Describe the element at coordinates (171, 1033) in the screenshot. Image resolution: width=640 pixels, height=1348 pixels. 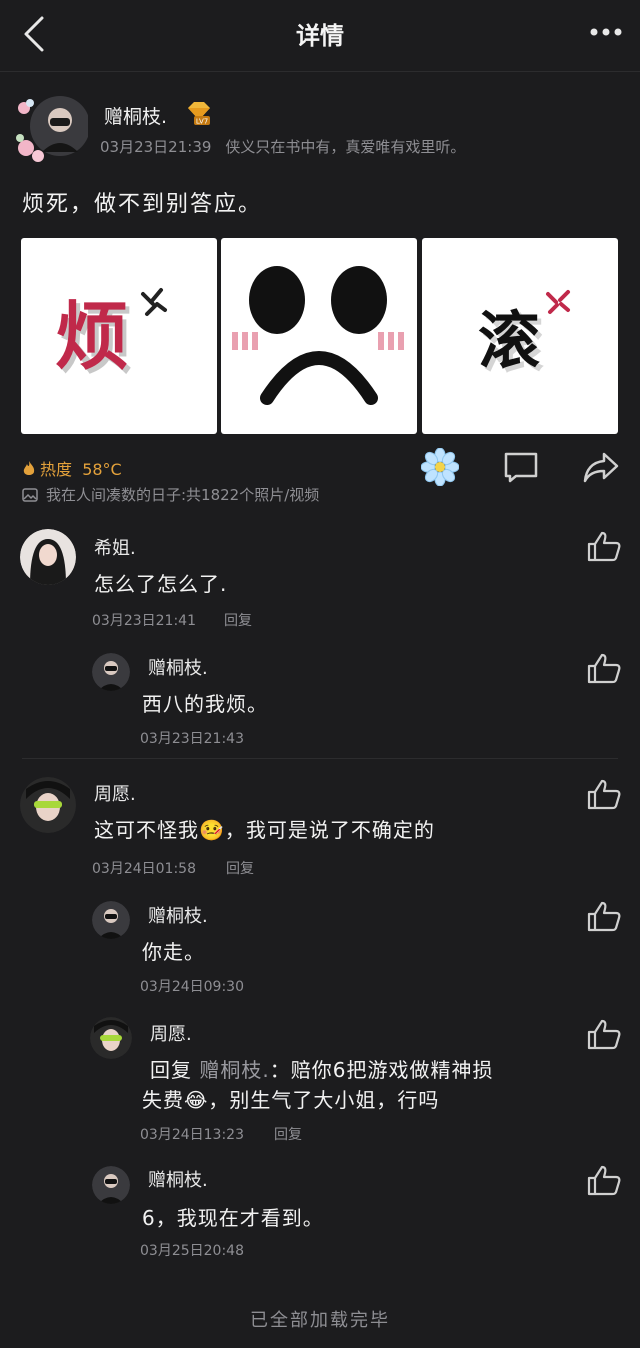
I see `reply-author-name: 周愿.` at that location.